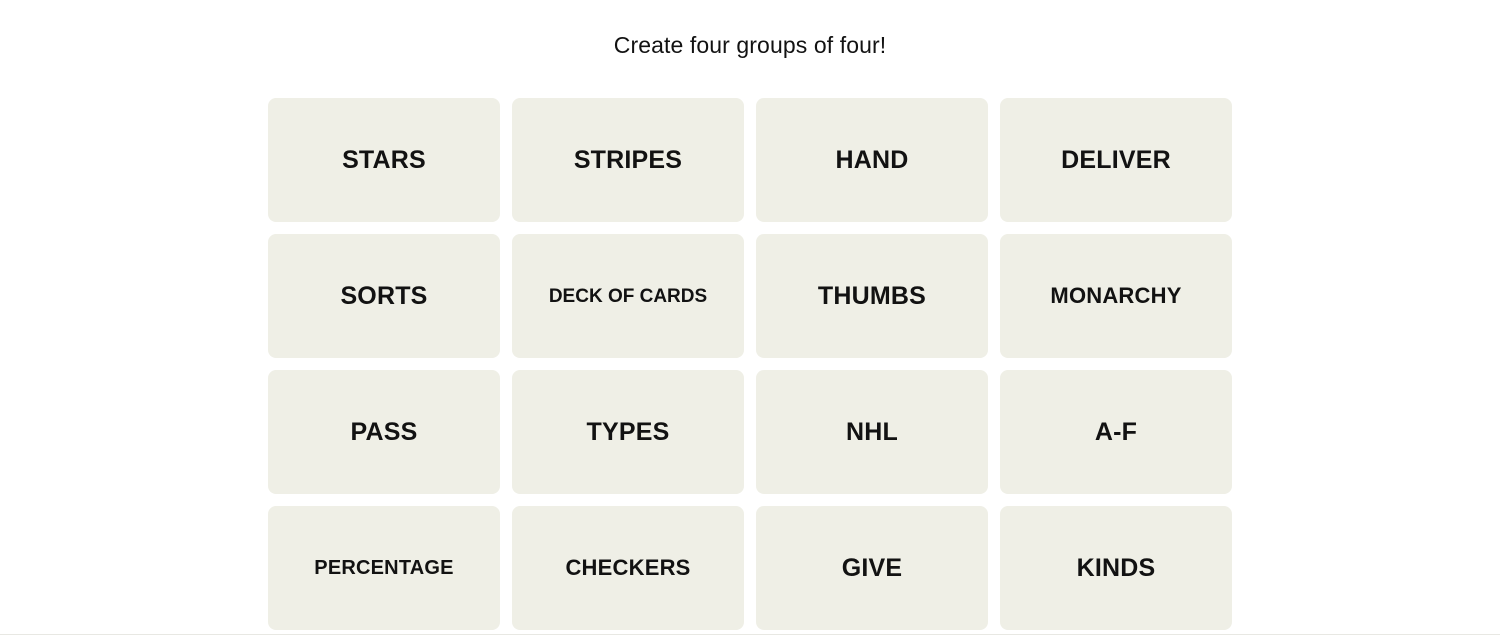 Image resolution: width=1500 pixels, height=638 pixels. I want to click on word-tile: GIVE, so click(872, 568).